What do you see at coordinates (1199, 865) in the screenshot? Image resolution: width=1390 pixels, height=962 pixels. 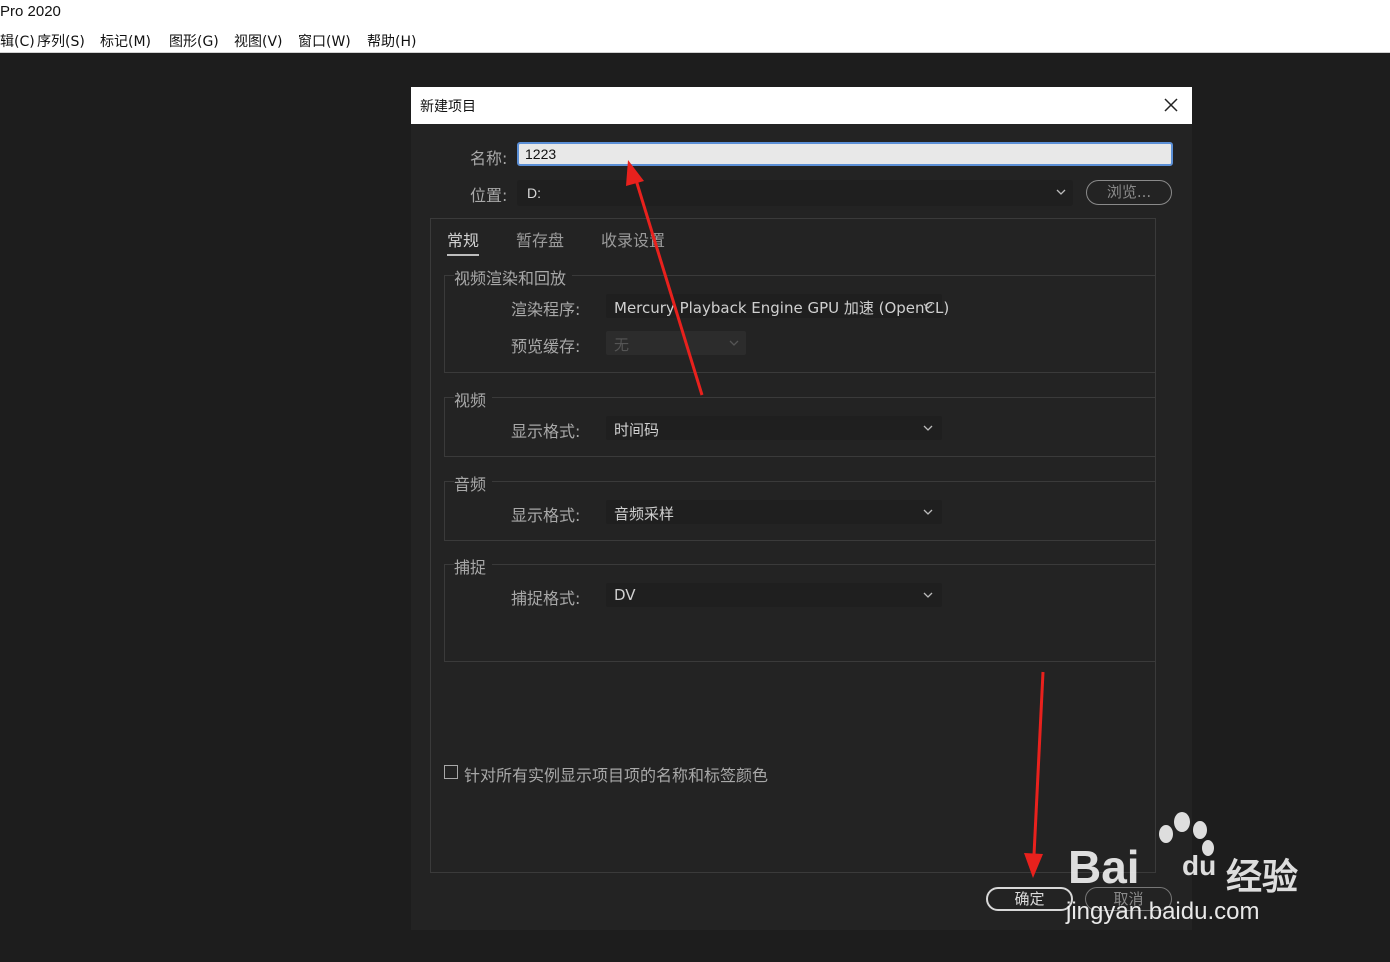 I see `watermark-brand-du: du` at bounding box center [1199, 865].